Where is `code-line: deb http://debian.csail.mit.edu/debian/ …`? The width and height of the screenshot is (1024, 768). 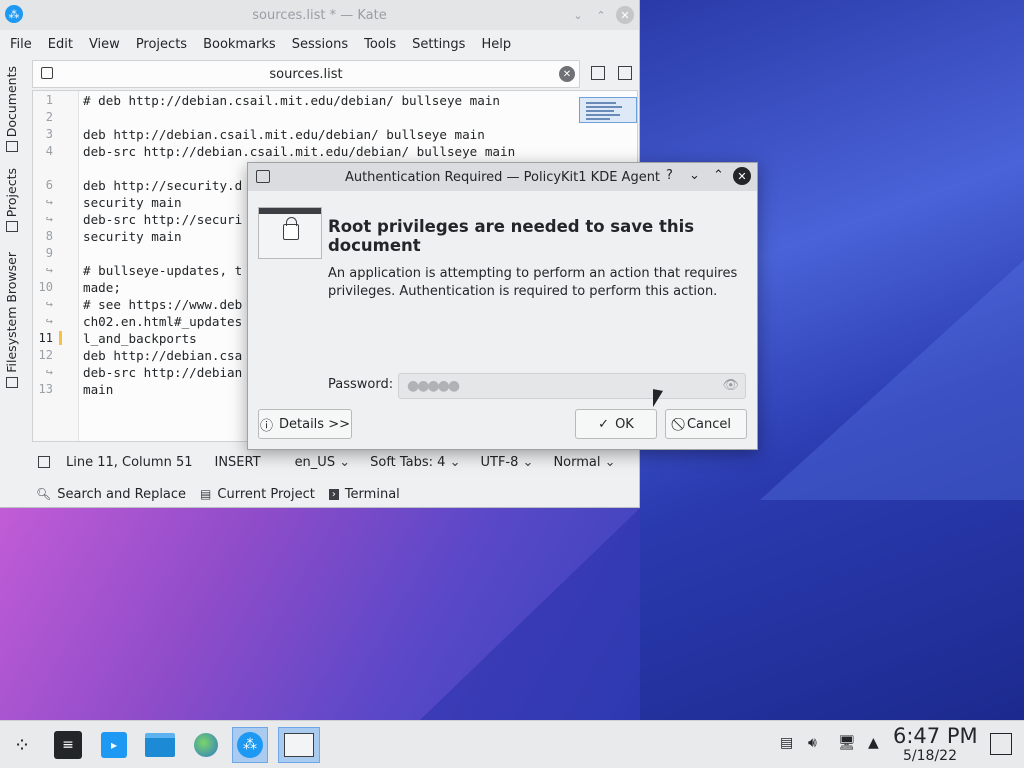 code-line: deb http://debian.csail.mit.edu/debian/ … is located at coordinates (284, 134).